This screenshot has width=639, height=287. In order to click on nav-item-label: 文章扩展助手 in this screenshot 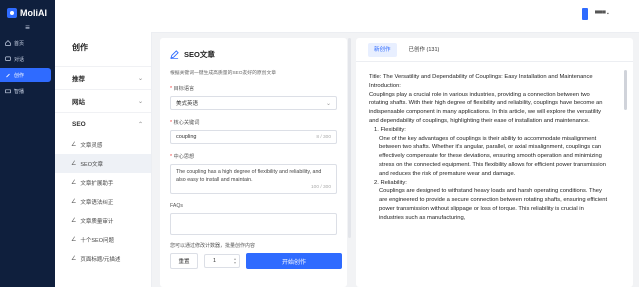, I will do `click(97, 183)`.